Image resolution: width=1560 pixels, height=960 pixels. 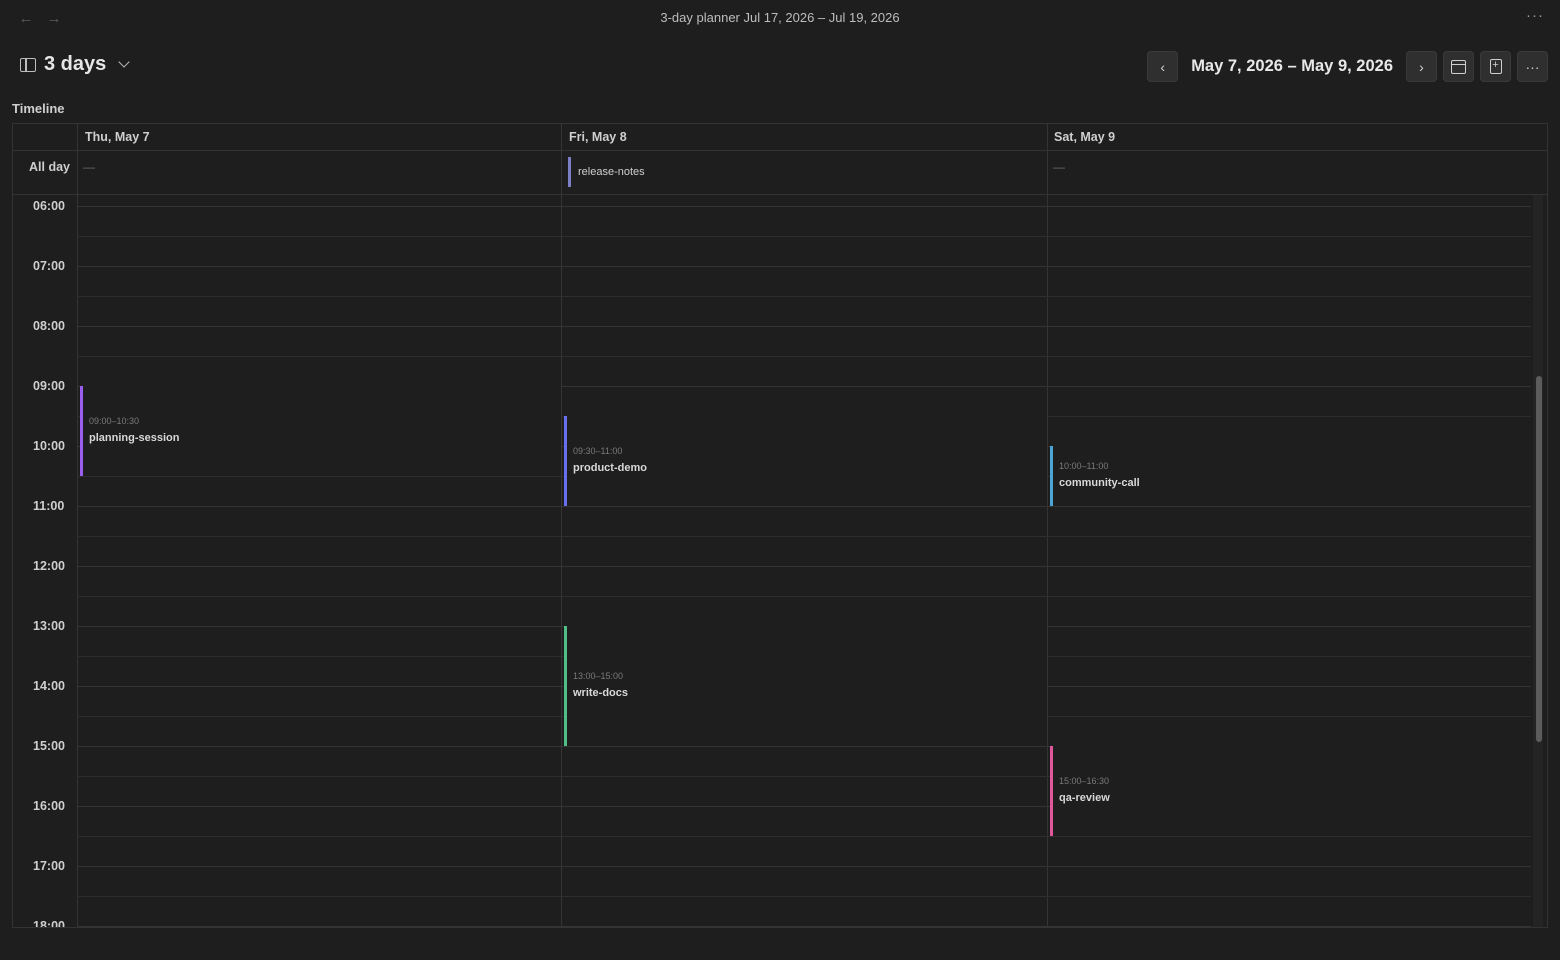 I want to click on calendar-icon, so click(x=1458, y=66).